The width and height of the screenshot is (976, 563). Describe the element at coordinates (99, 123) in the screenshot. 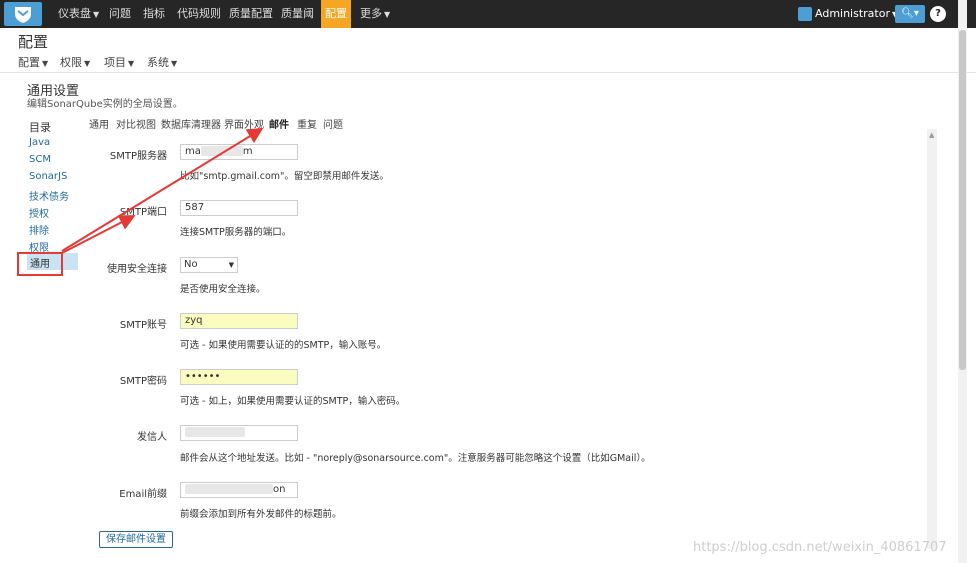

I see `tab-general: 通用` at that location.